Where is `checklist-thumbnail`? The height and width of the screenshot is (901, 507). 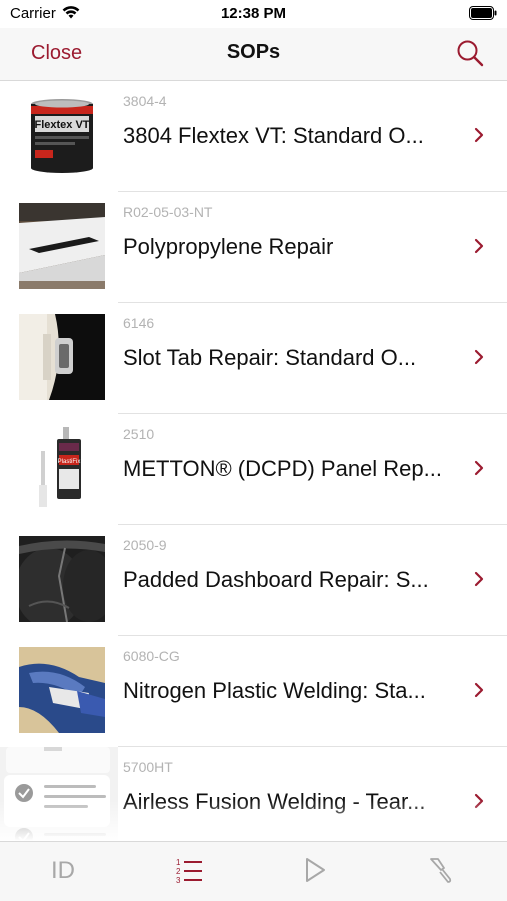 checklist-thumbnail is located at coordinates (59, 794).